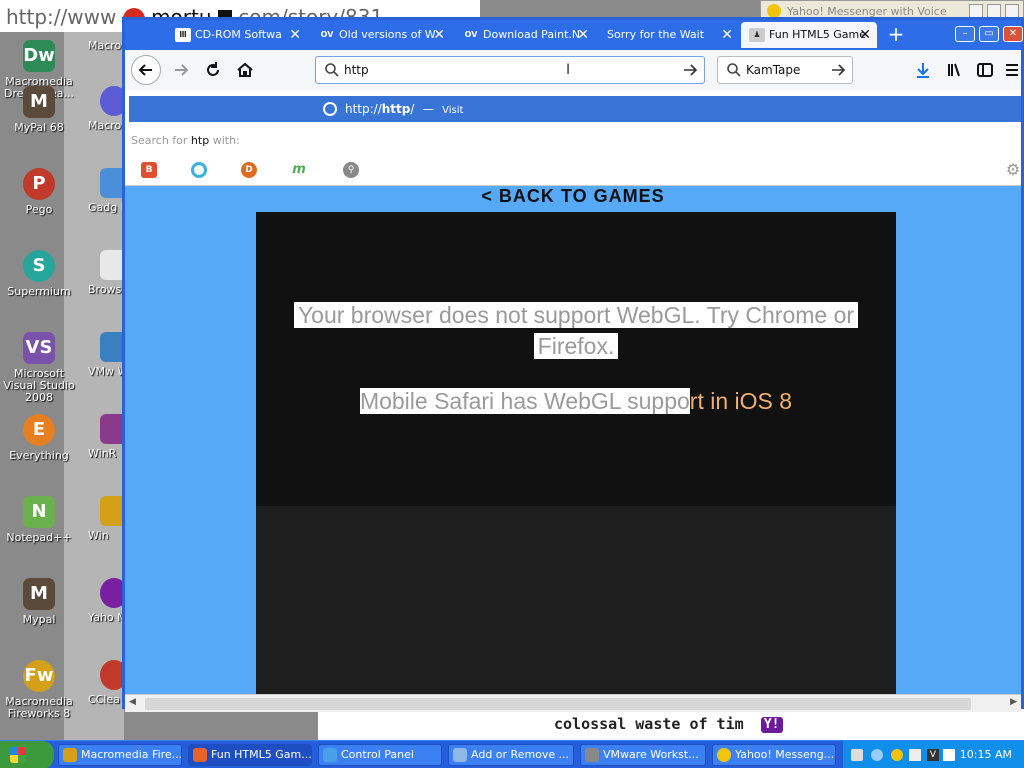 The height and width of the screenshot is (768, 1024). What do you see at coordinates (39, 127) in the screenshot?
I see `desktop-icon-label: MyPal 68` at bounding box center [39, 127].